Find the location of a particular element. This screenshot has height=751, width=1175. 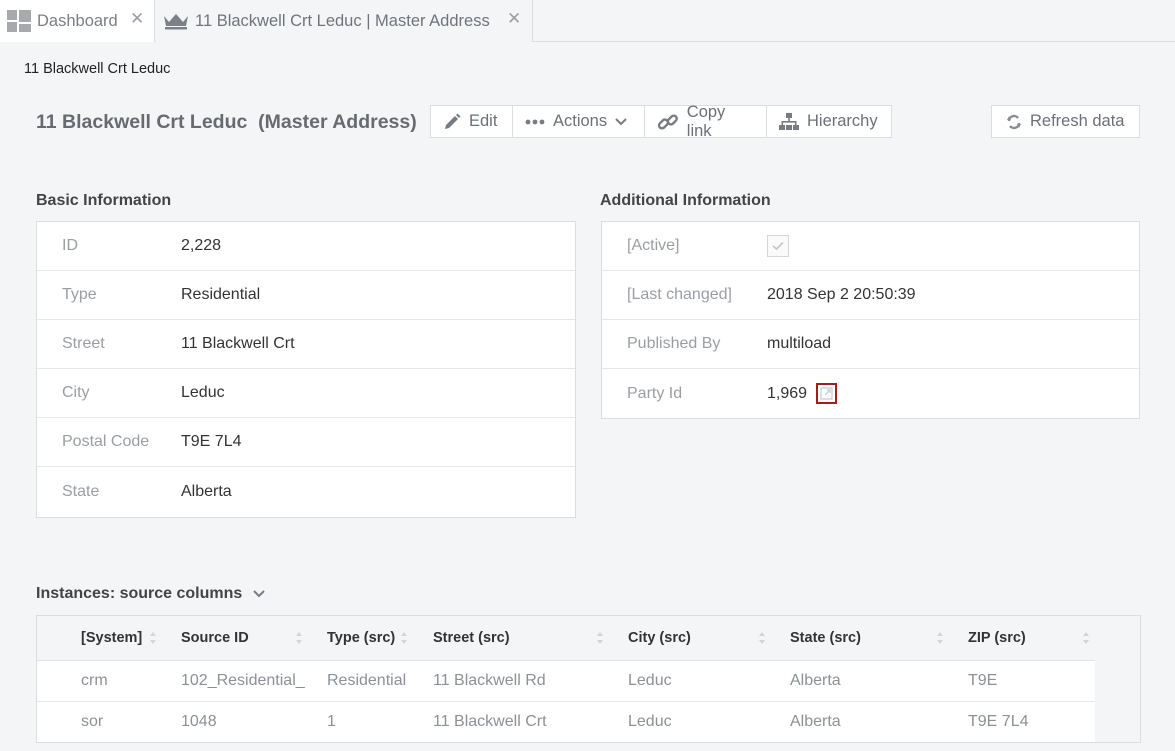

field-label: ID is located at coordinates (70, 245).